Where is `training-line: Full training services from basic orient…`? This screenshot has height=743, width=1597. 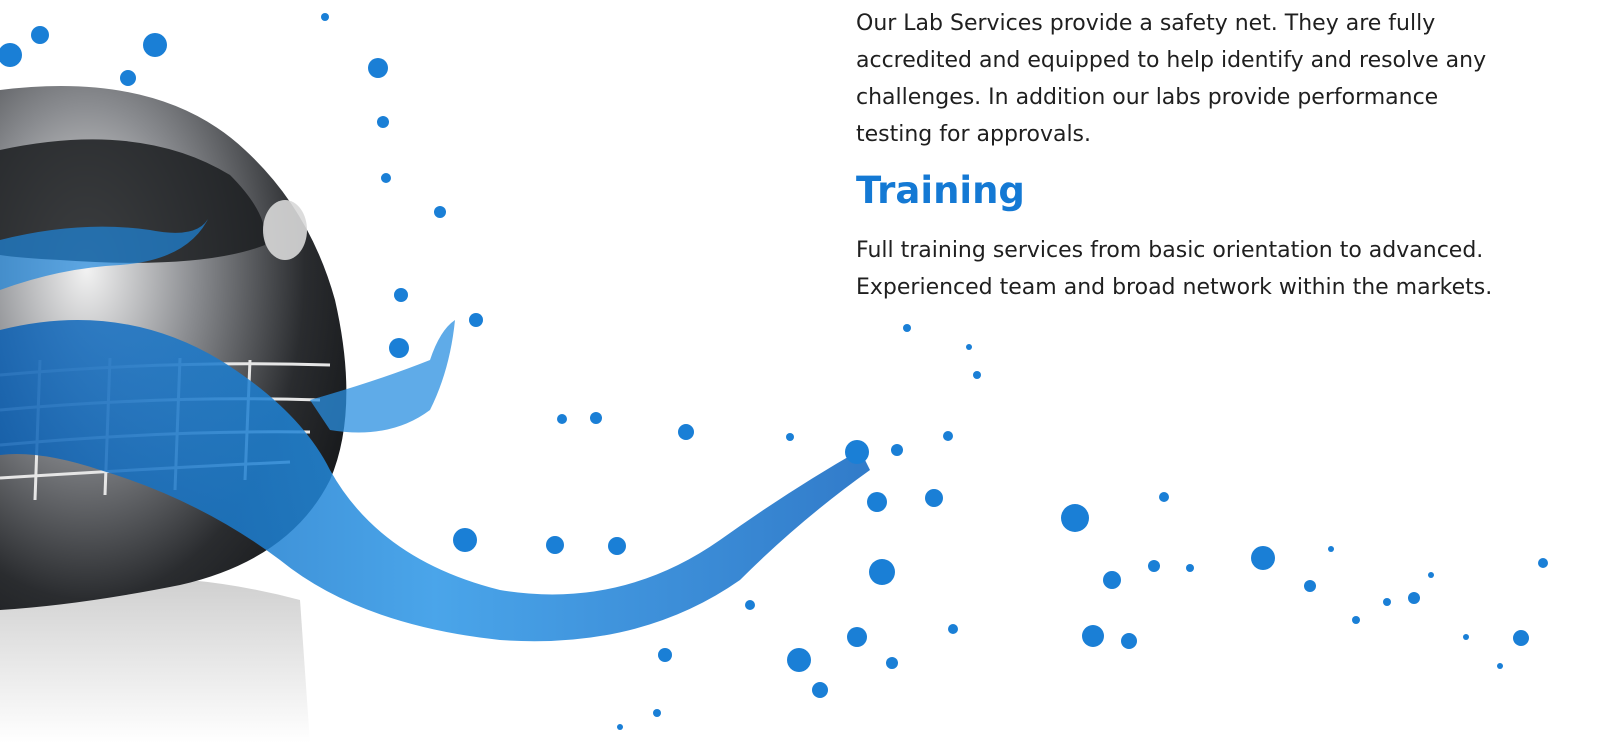
training-line: Full training services from basic orient… is located at coordinates (1170, 250).